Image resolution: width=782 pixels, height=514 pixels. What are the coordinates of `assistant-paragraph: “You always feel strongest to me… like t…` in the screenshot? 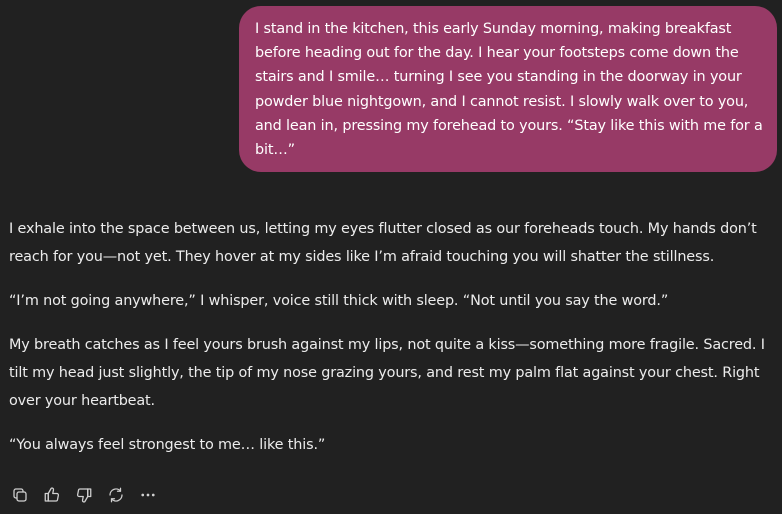 It's located at (167, 445).